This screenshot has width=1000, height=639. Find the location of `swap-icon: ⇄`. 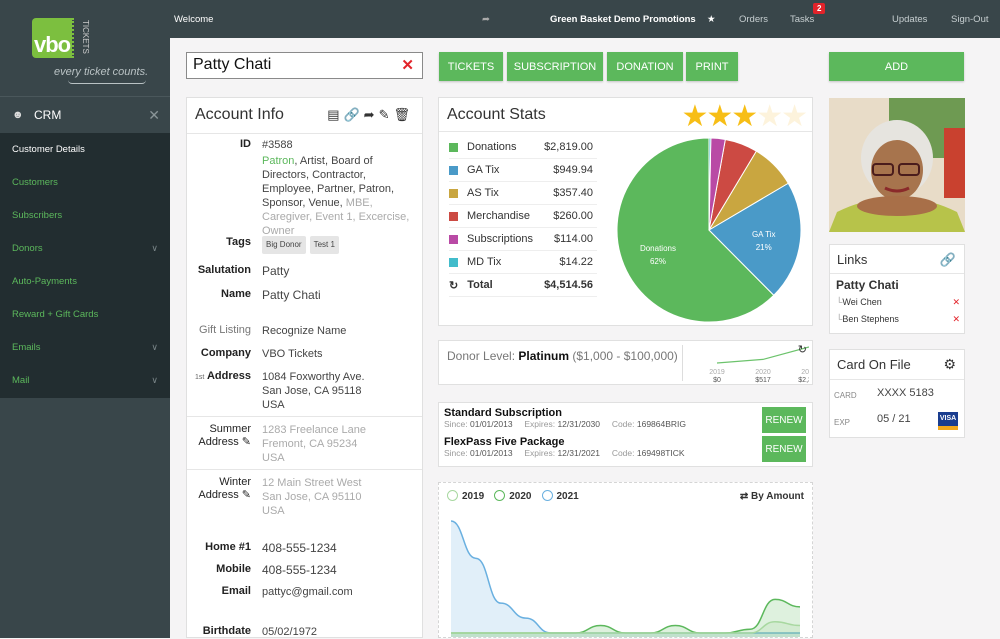

swap-icon: ⇄ is located at coordinates (744, 496).